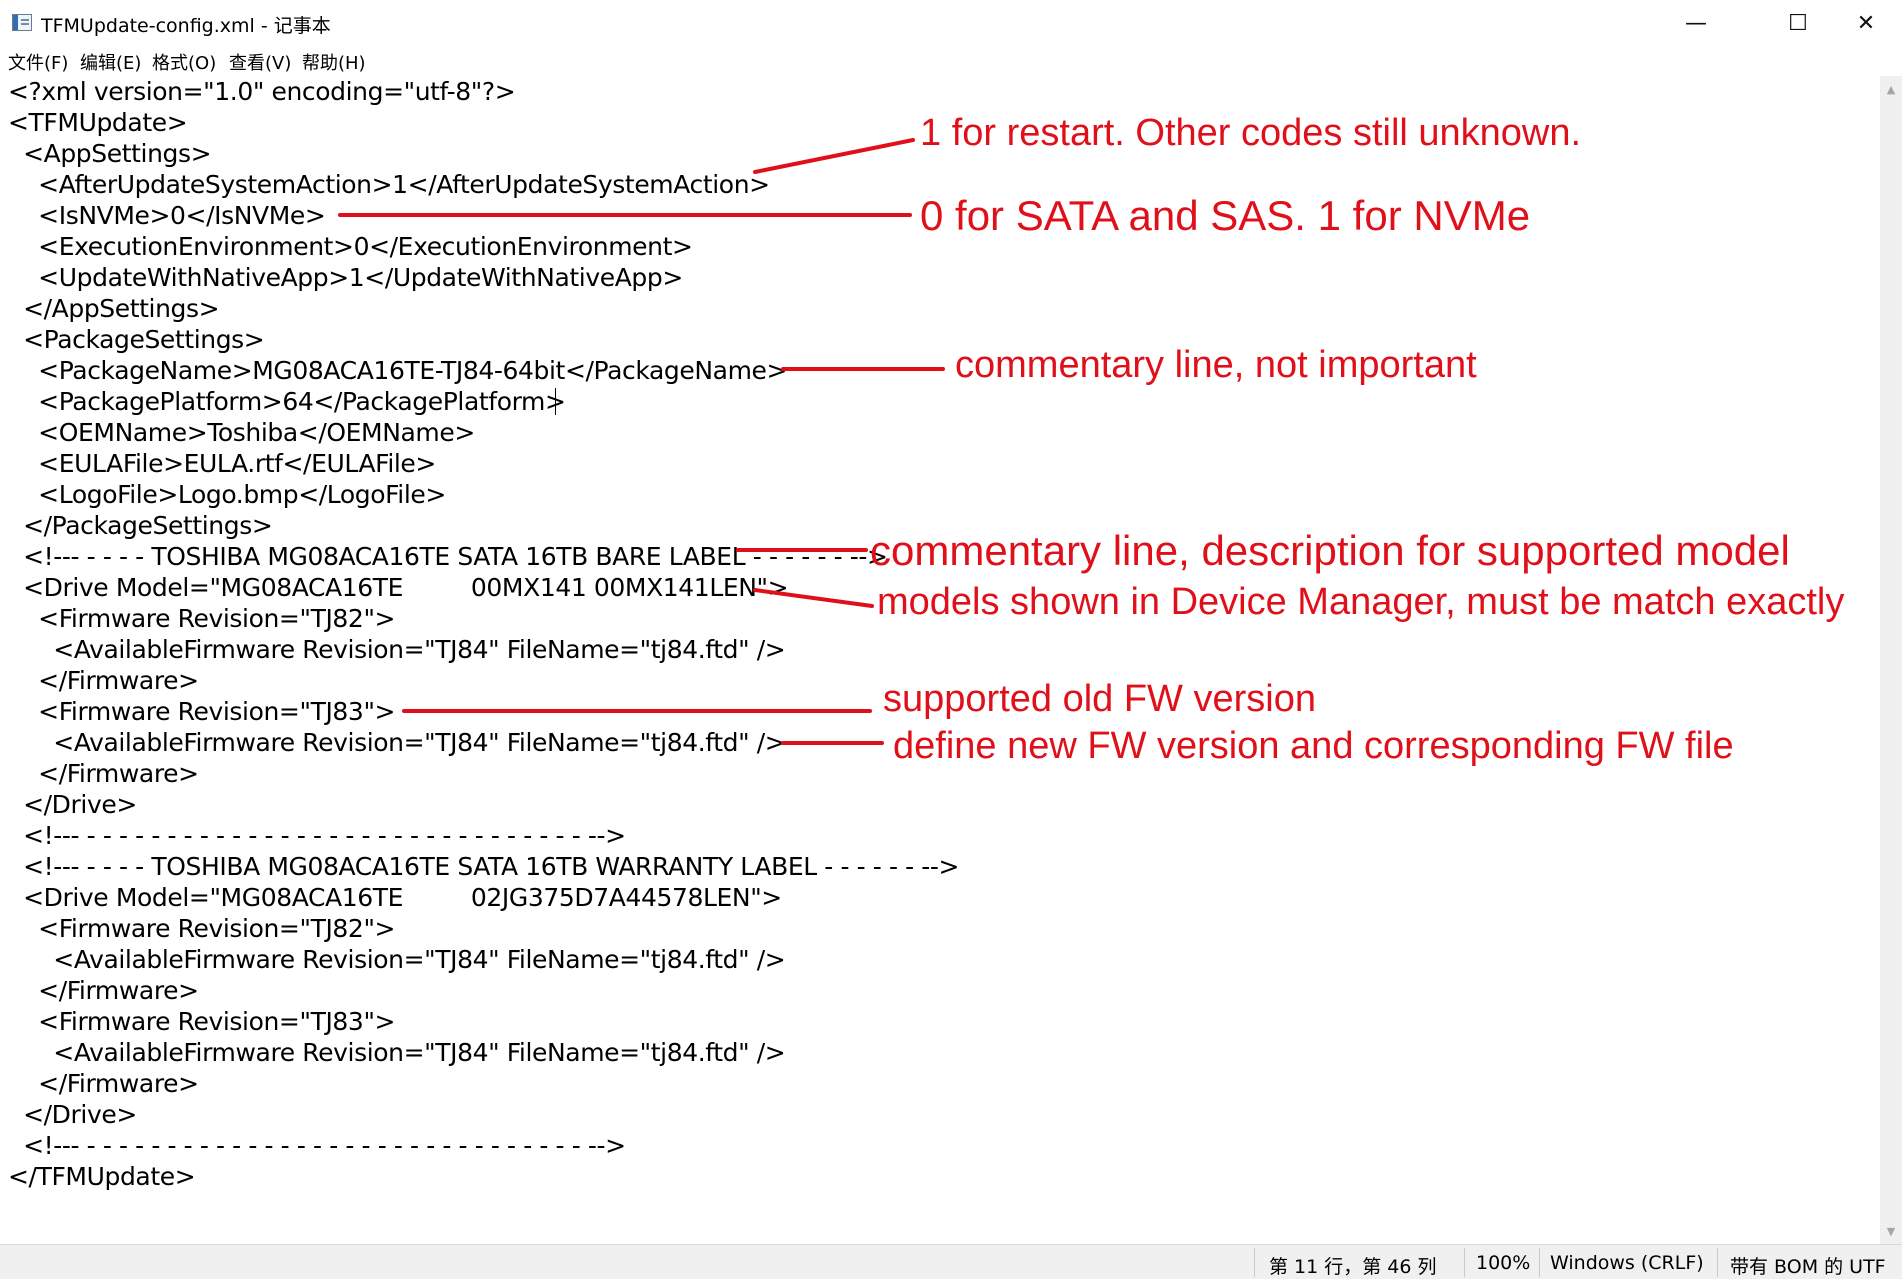  Describe the element at coordinates (1503, 1263) in the screenshot. I see `zoom-level: 100%` at that location.